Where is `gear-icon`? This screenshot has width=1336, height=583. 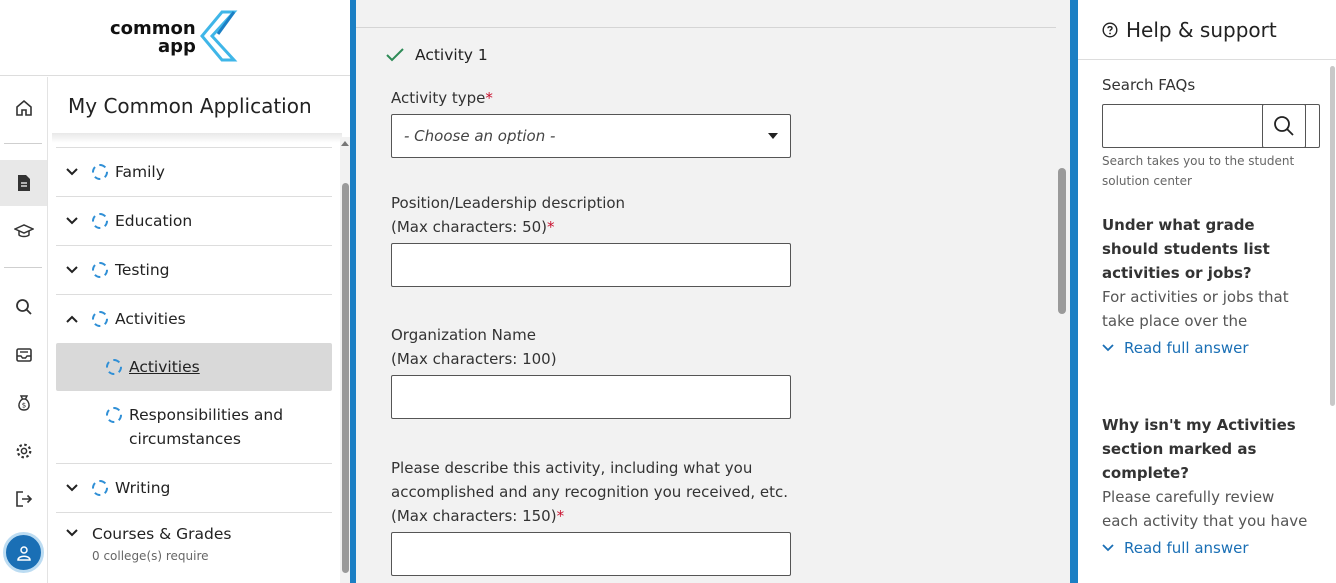
gear-icon is located at coordinates (23, 451).